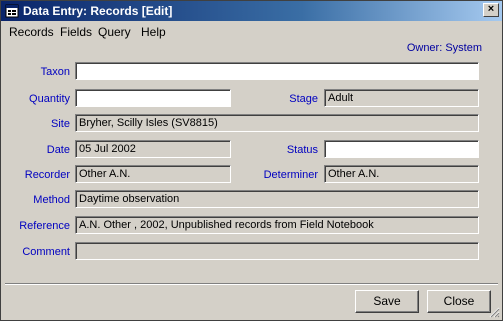  Describe the element at coordinates (387, 301) in the screenshot. I see `save-button: Save` at that location.